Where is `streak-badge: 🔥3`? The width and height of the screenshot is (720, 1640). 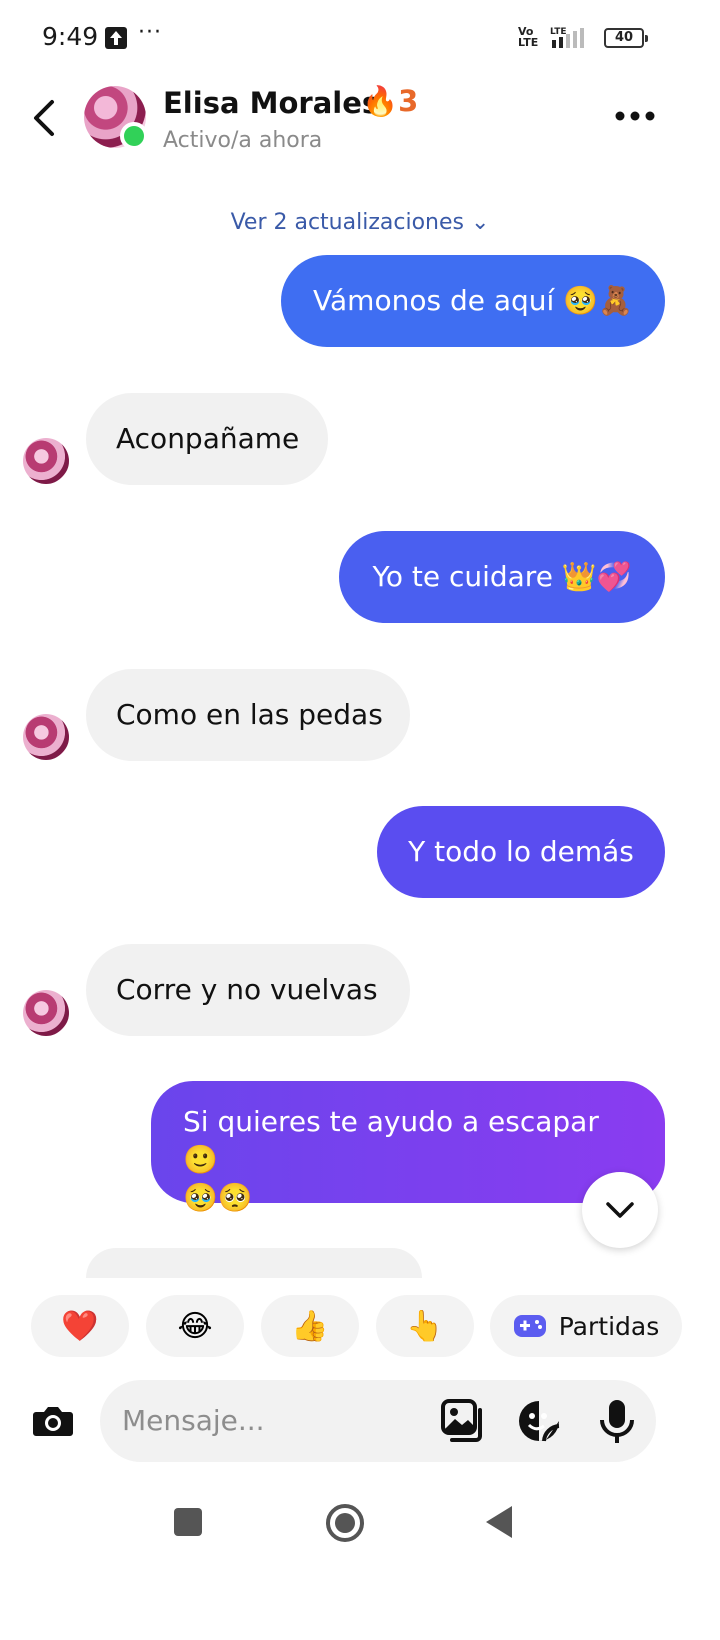 streak-badge: 🔥3 is located at coordinates (390, 101).